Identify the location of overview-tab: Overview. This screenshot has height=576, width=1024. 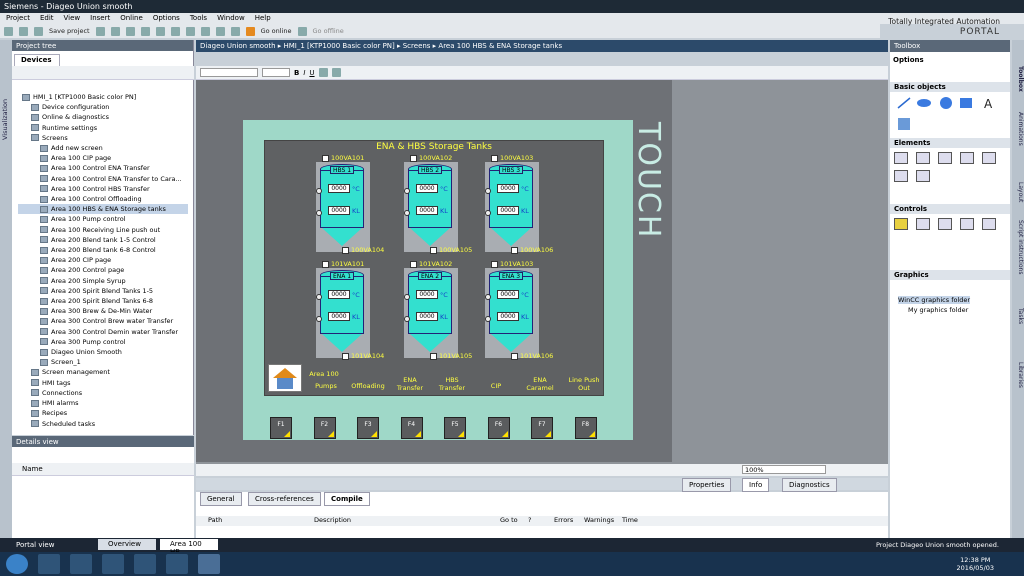
(127, 544).